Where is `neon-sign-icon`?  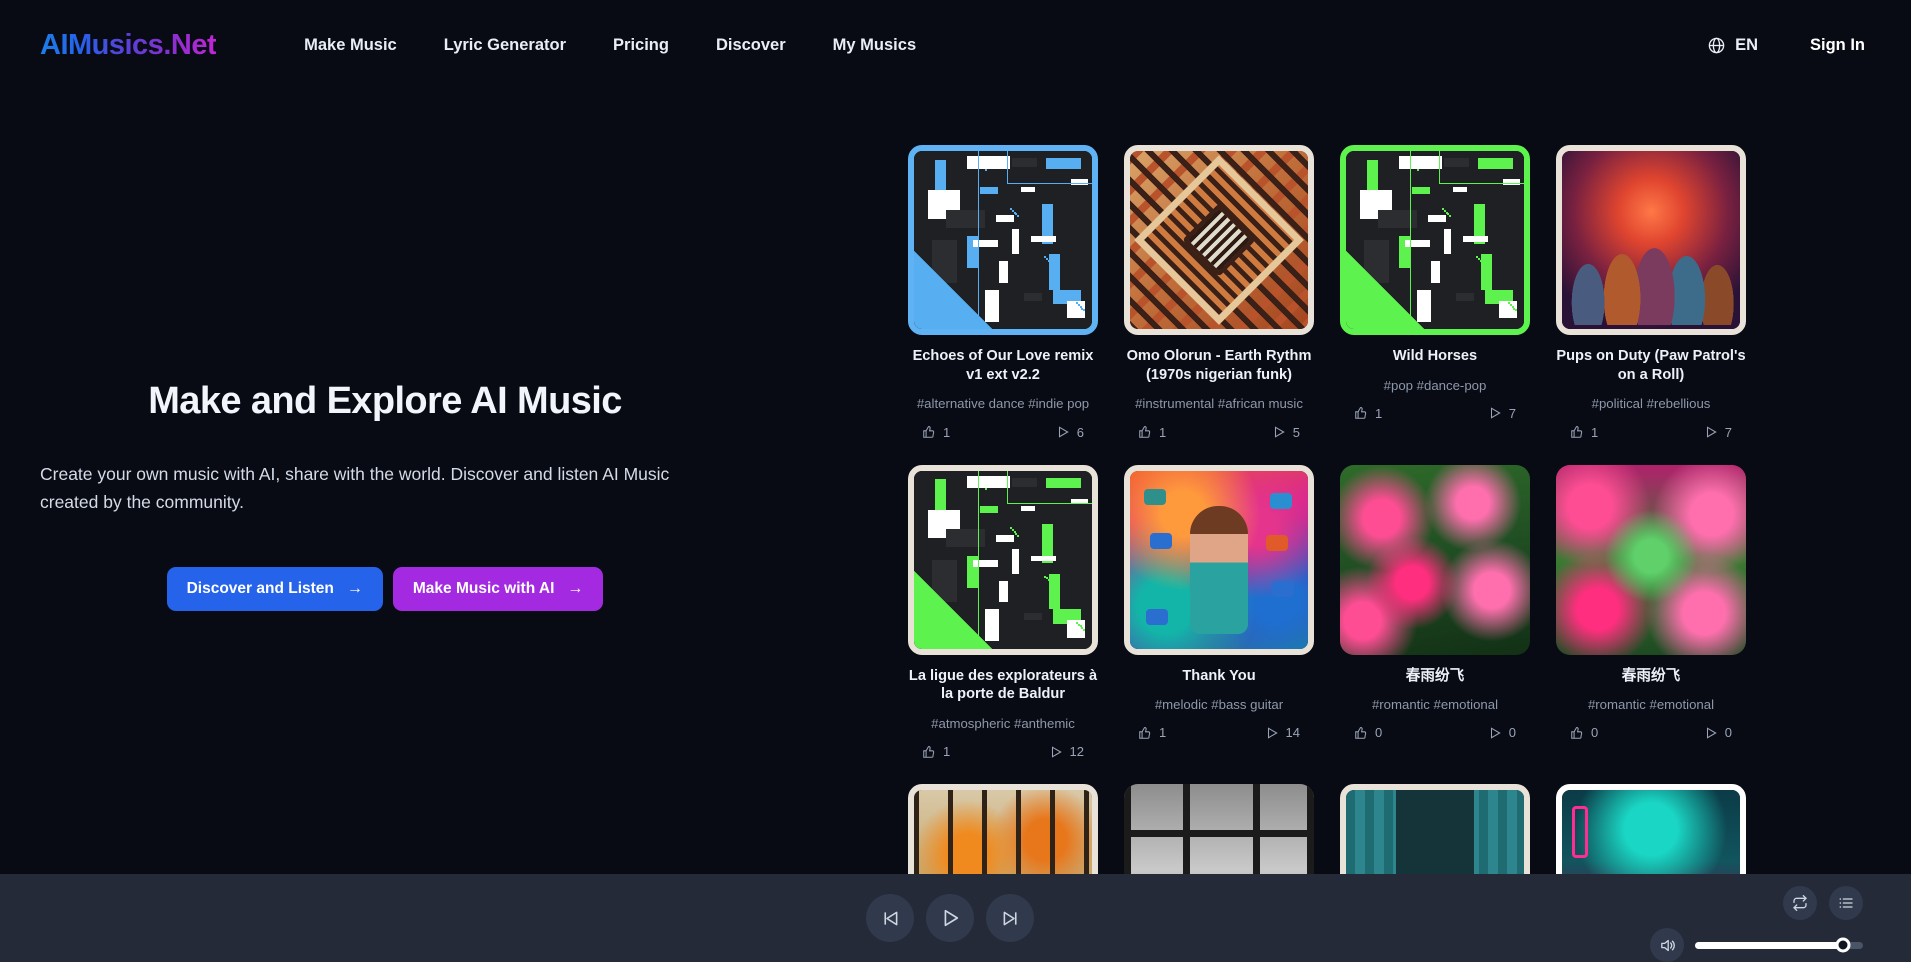
neon-sign-icon is located at coordinates (1580, 832).